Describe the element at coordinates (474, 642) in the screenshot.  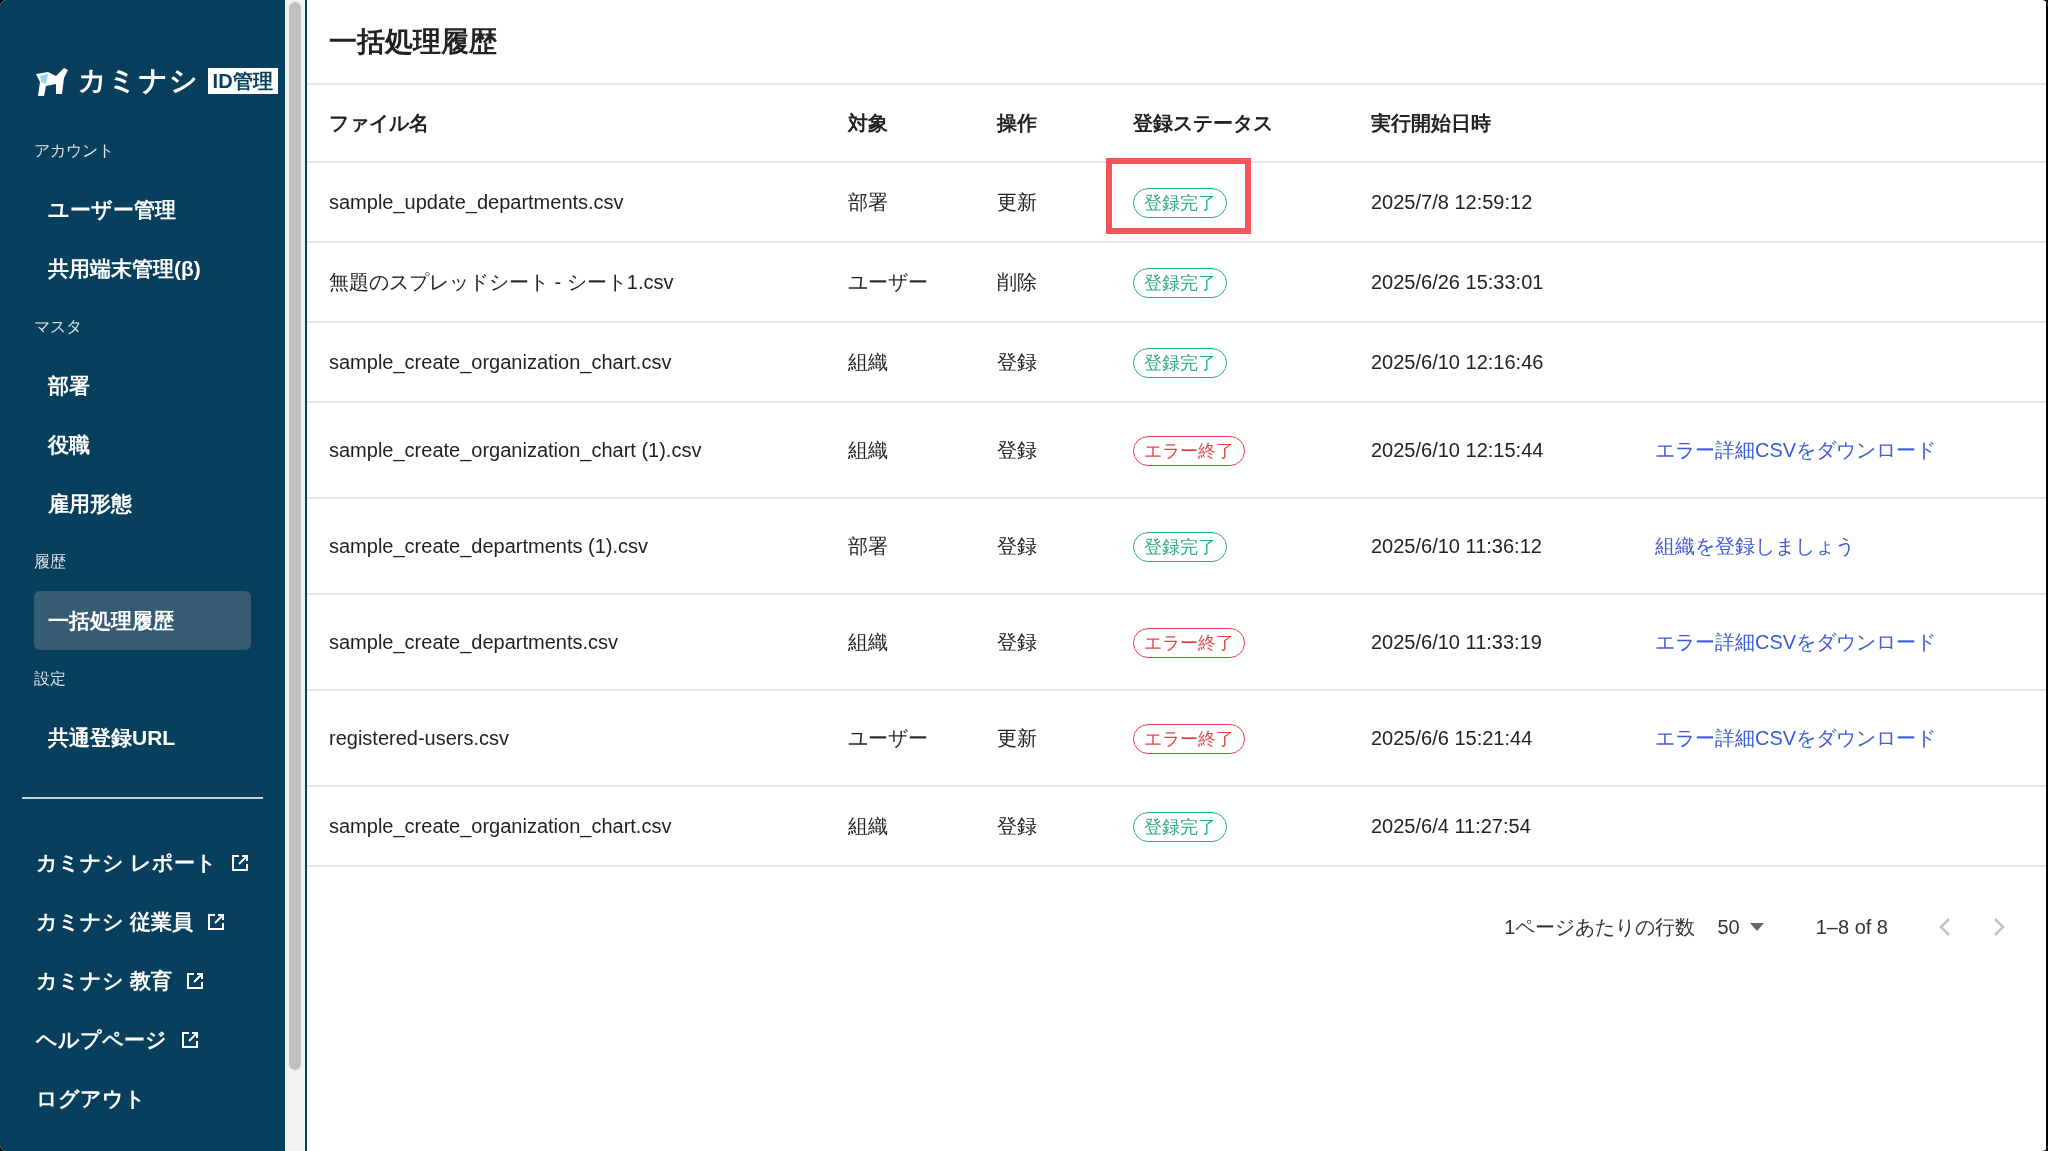
I see `table-cell: sample_create_departments.csv` at that location.